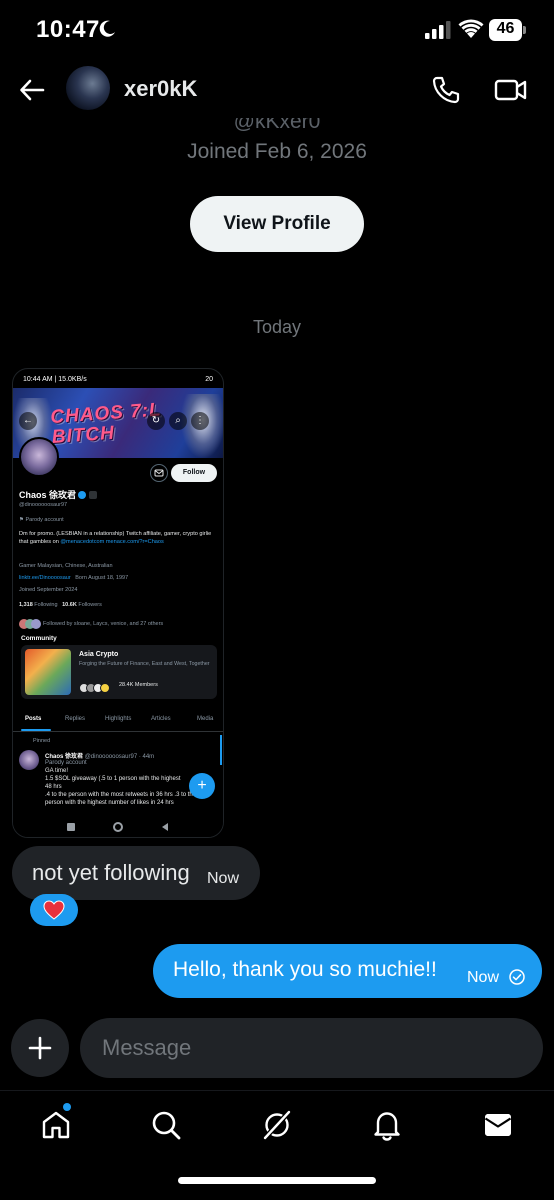 This screenshot has width=554, height=1200. I want to click on battery-indicator: 46, so click(508, 30).